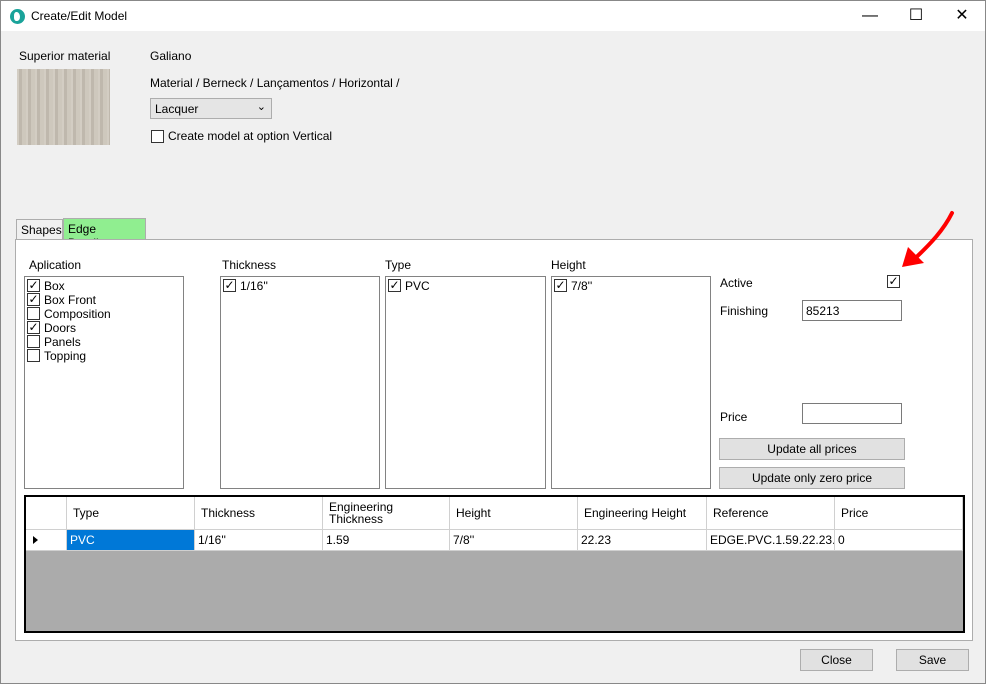 The width and height of the screenshot is (986, 684). Describe the element at coordinates (893, 281) in the screenshot. I see `active-checkbox: ✓` at that location.